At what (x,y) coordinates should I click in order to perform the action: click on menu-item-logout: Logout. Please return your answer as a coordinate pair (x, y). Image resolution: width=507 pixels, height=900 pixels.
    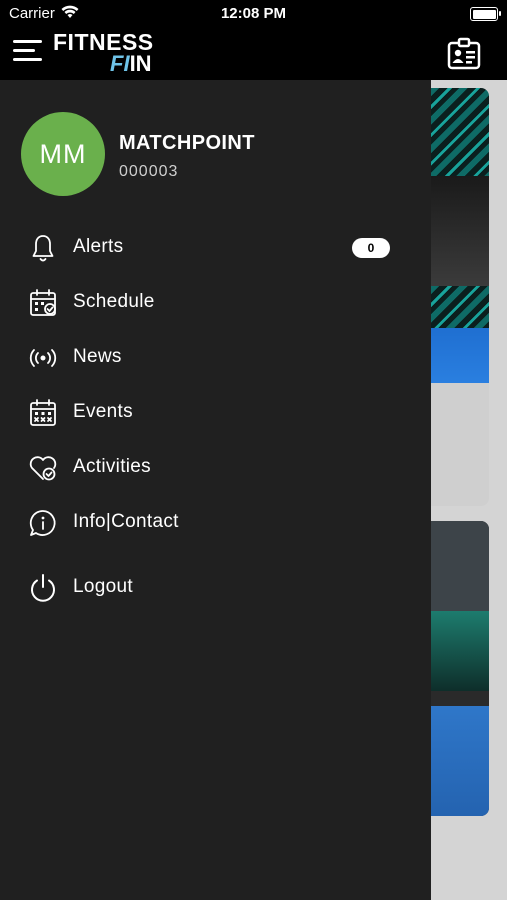
    Looking at the image, I should click on (215, 587).